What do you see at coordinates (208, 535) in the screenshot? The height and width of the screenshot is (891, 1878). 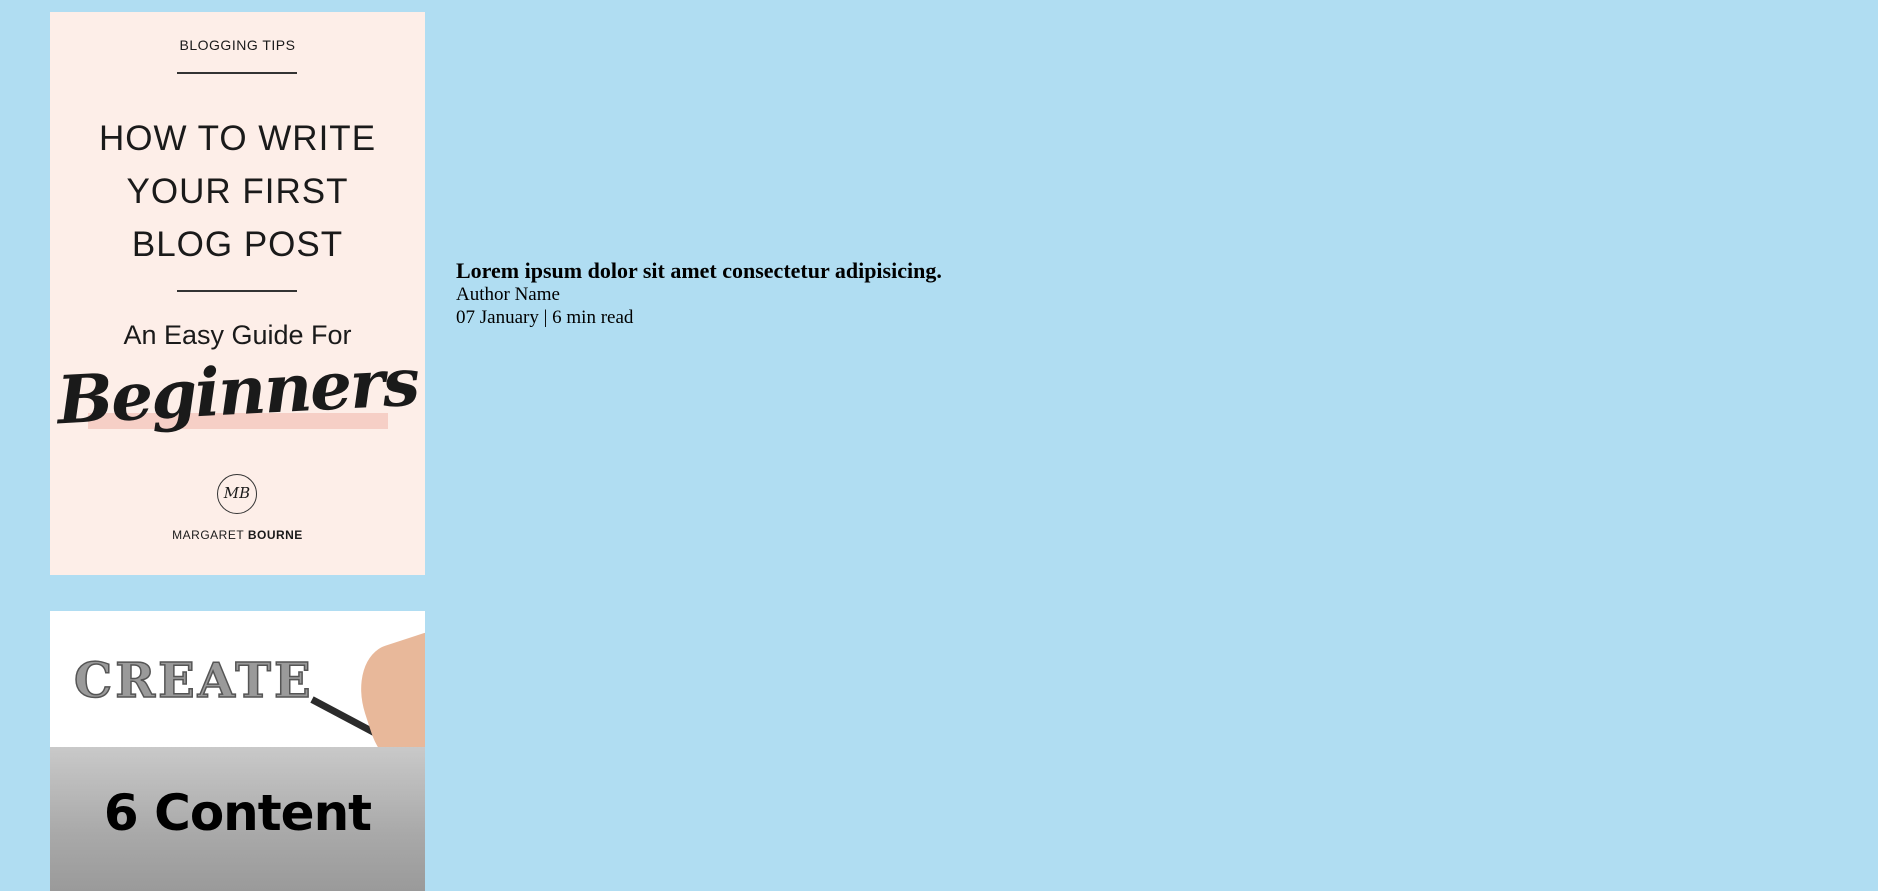 I see `cover-author-first: MARGARET` at bounding box center [208, 535].